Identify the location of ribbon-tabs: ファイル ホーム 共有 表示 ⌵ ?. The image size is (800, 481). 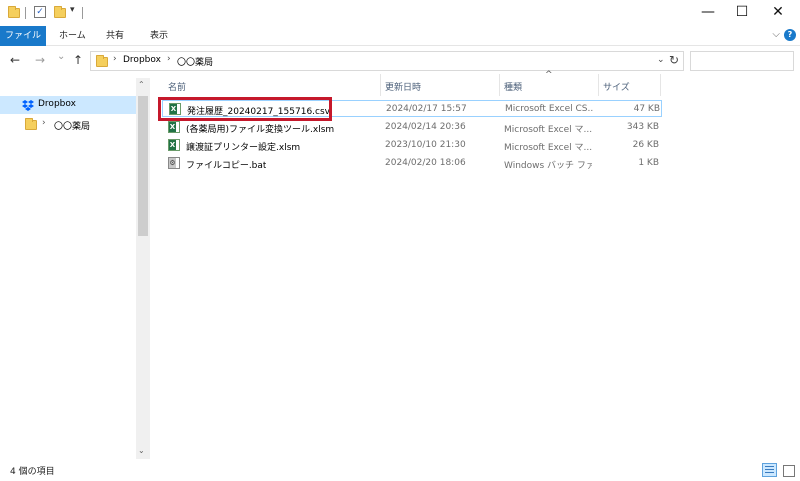
(400, 36).